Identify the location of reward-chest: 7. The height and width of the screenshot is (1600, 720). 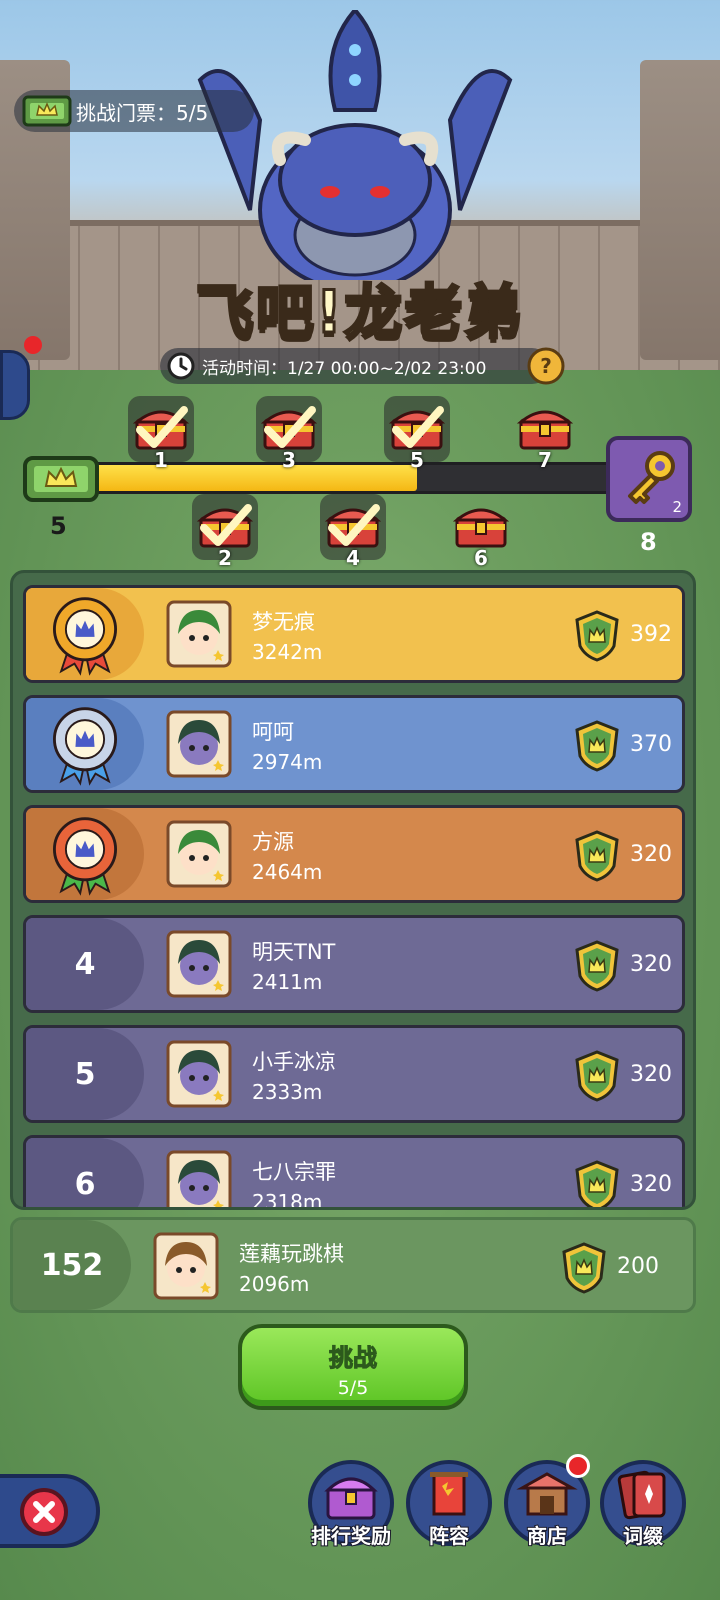
(545, 434).